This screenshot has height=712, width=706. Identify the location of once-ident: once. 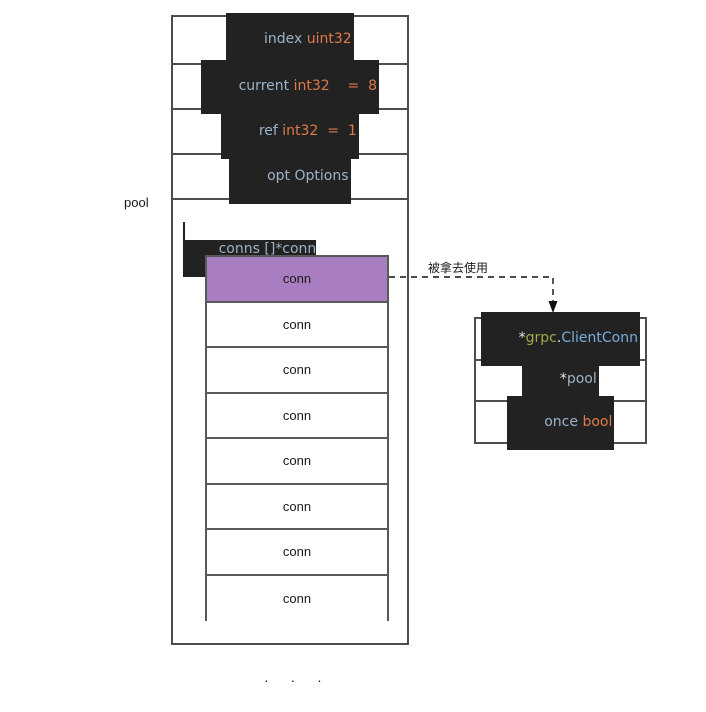
(563, 421).